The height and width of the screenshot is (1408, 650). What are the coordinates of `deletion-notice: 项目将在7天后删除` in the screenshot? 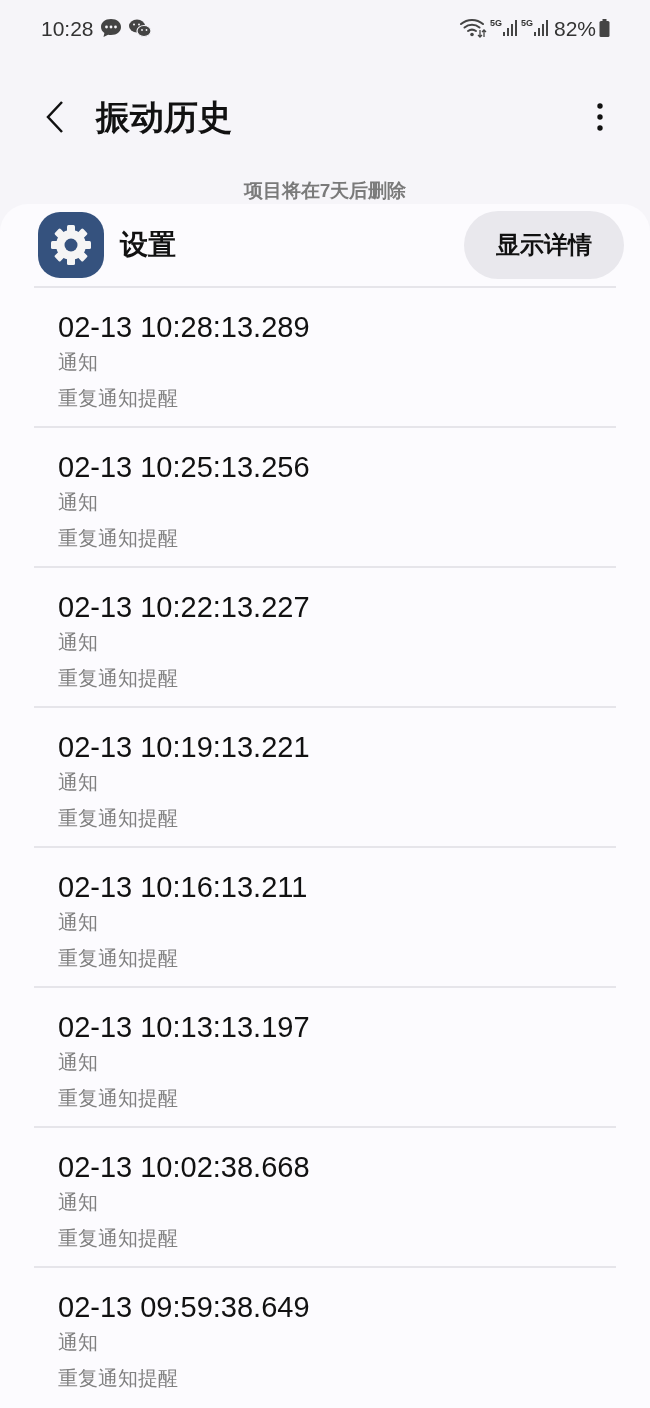 It's located at (325, 190).